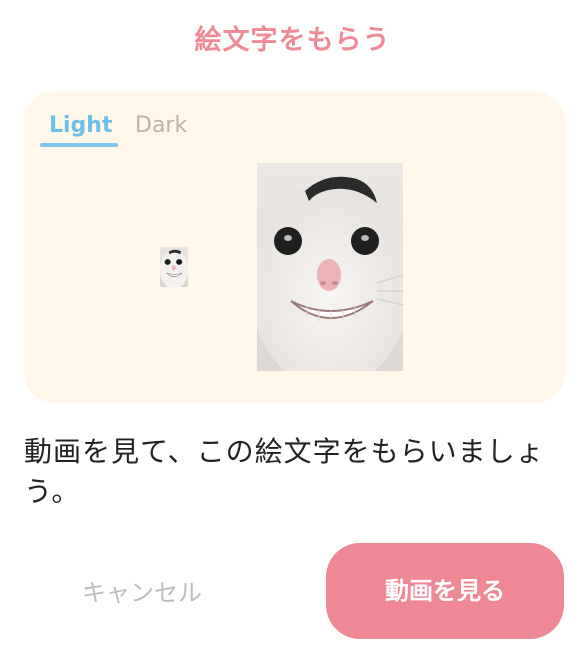  I want to click on dialog-title: 絵文字をもらう, so click(292, 40).